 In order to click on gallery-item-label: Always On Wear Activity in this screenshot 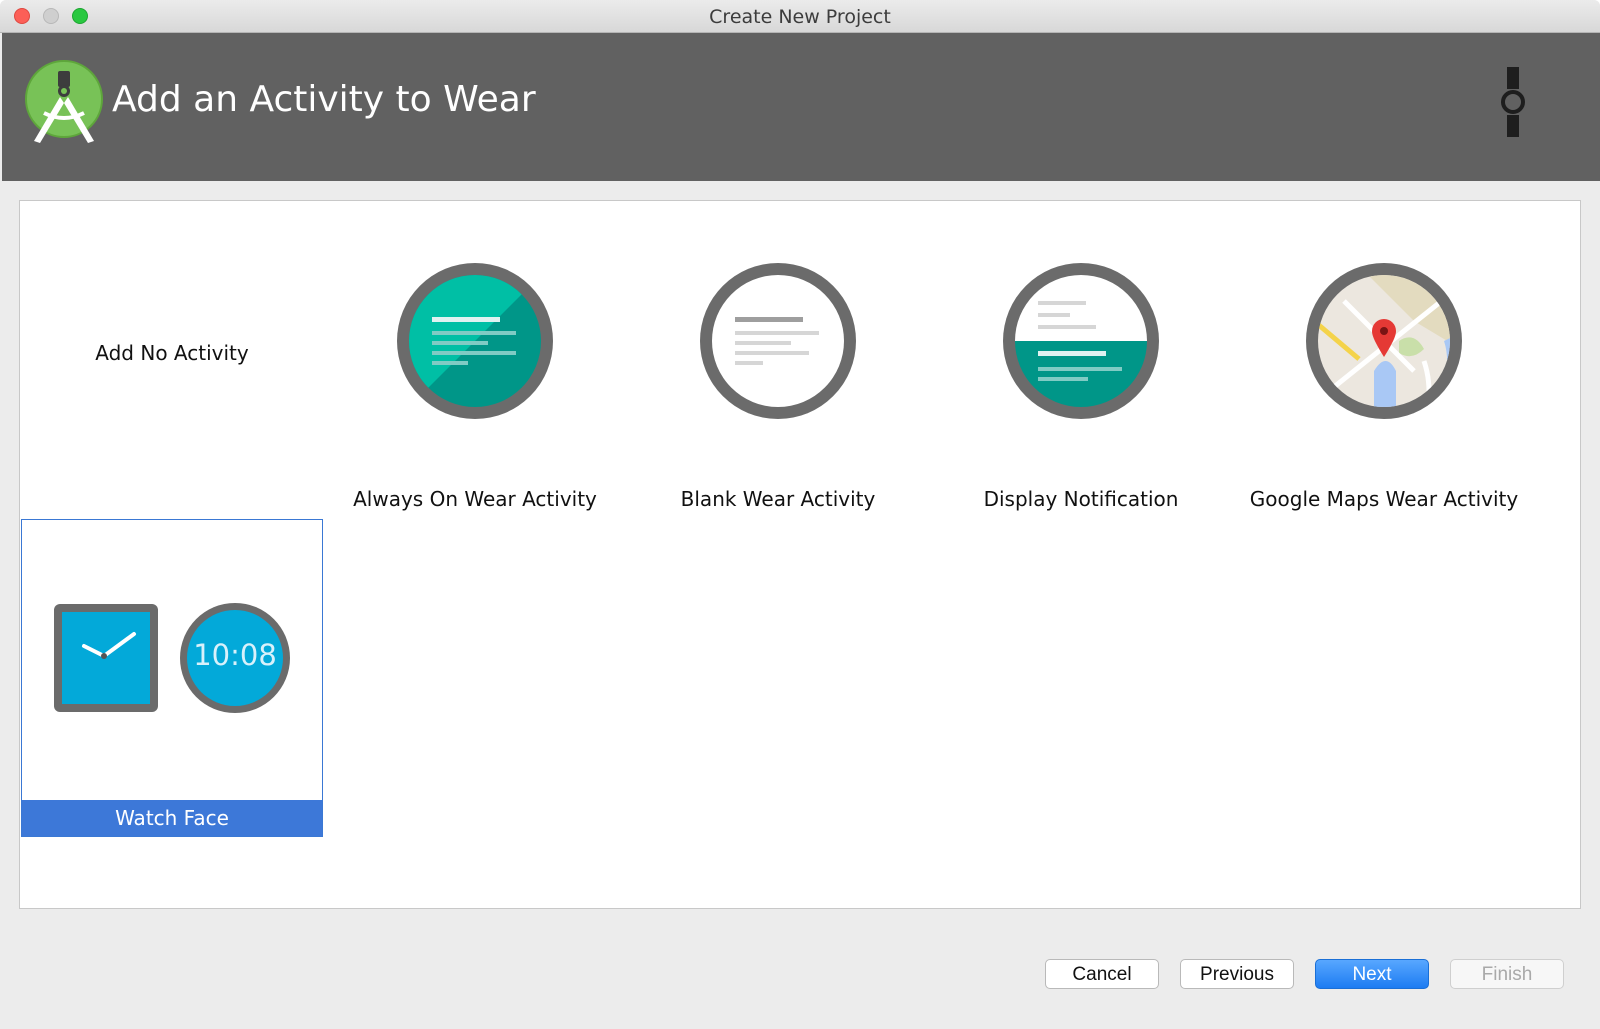, I will do `click(475, 499)`.